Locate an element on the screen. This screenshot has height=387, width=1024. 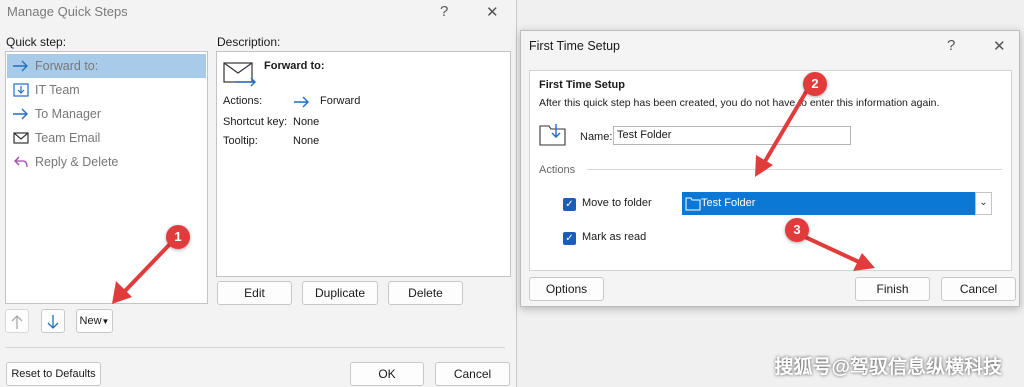
callout-badge-2: 2 is located at coordinates (815, 84).